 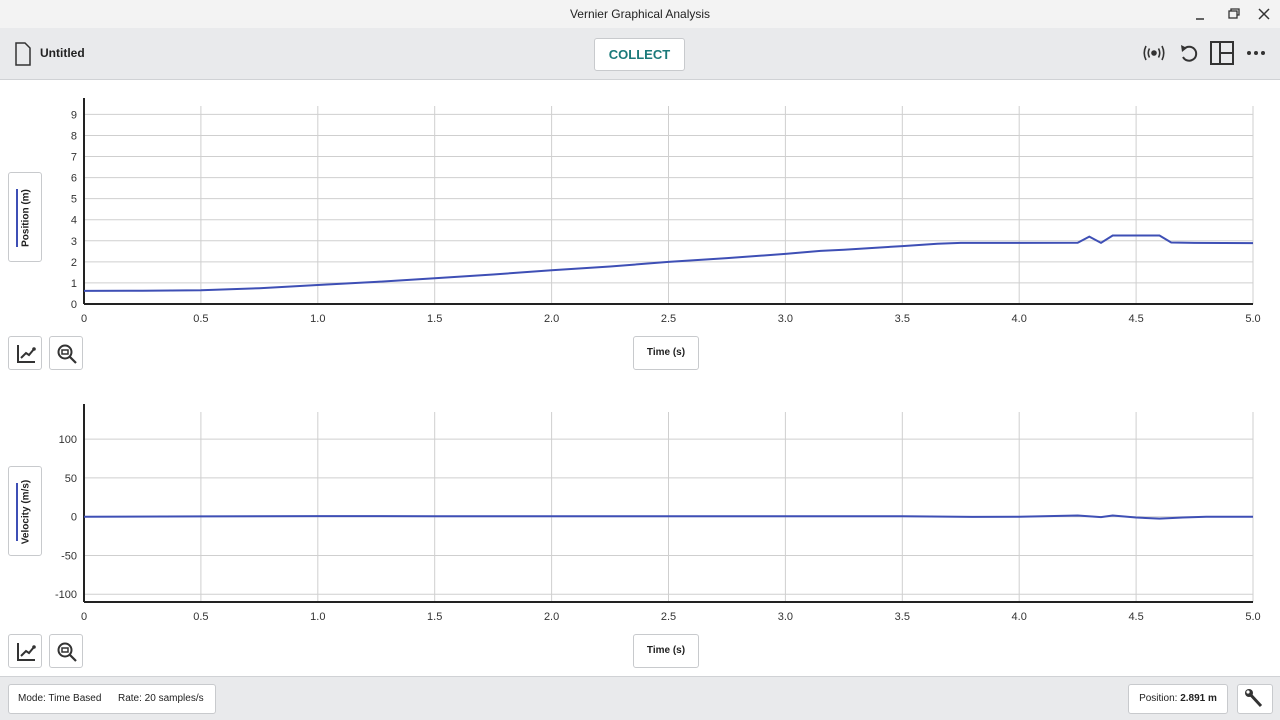 What do you see at coordinates (1189, 53) in the screenshot?
I see `undo-icon` at bounding box center [1189, 53].